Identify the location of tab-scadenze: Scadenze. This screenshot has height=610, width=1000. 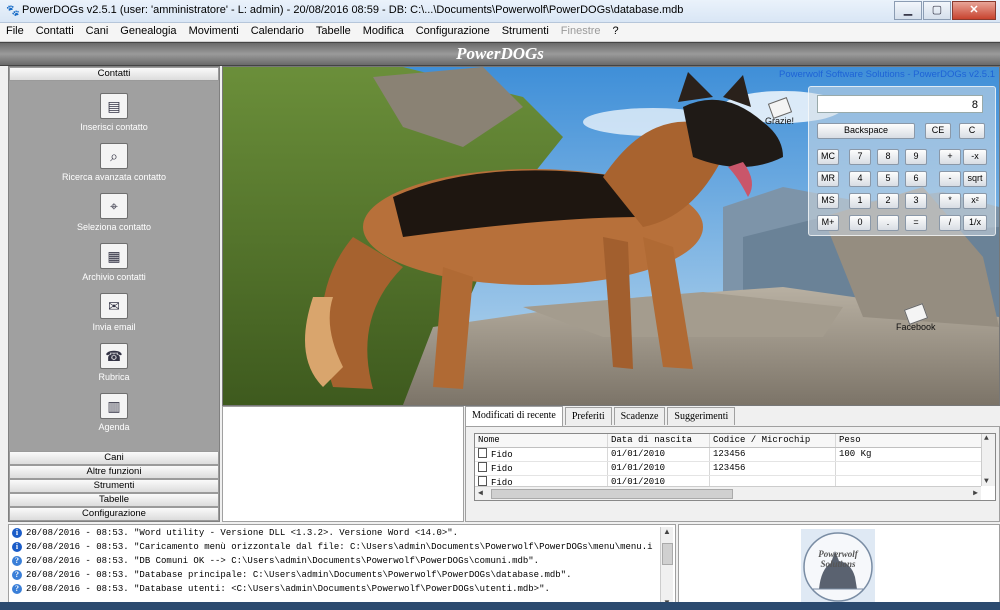
(639, 416).